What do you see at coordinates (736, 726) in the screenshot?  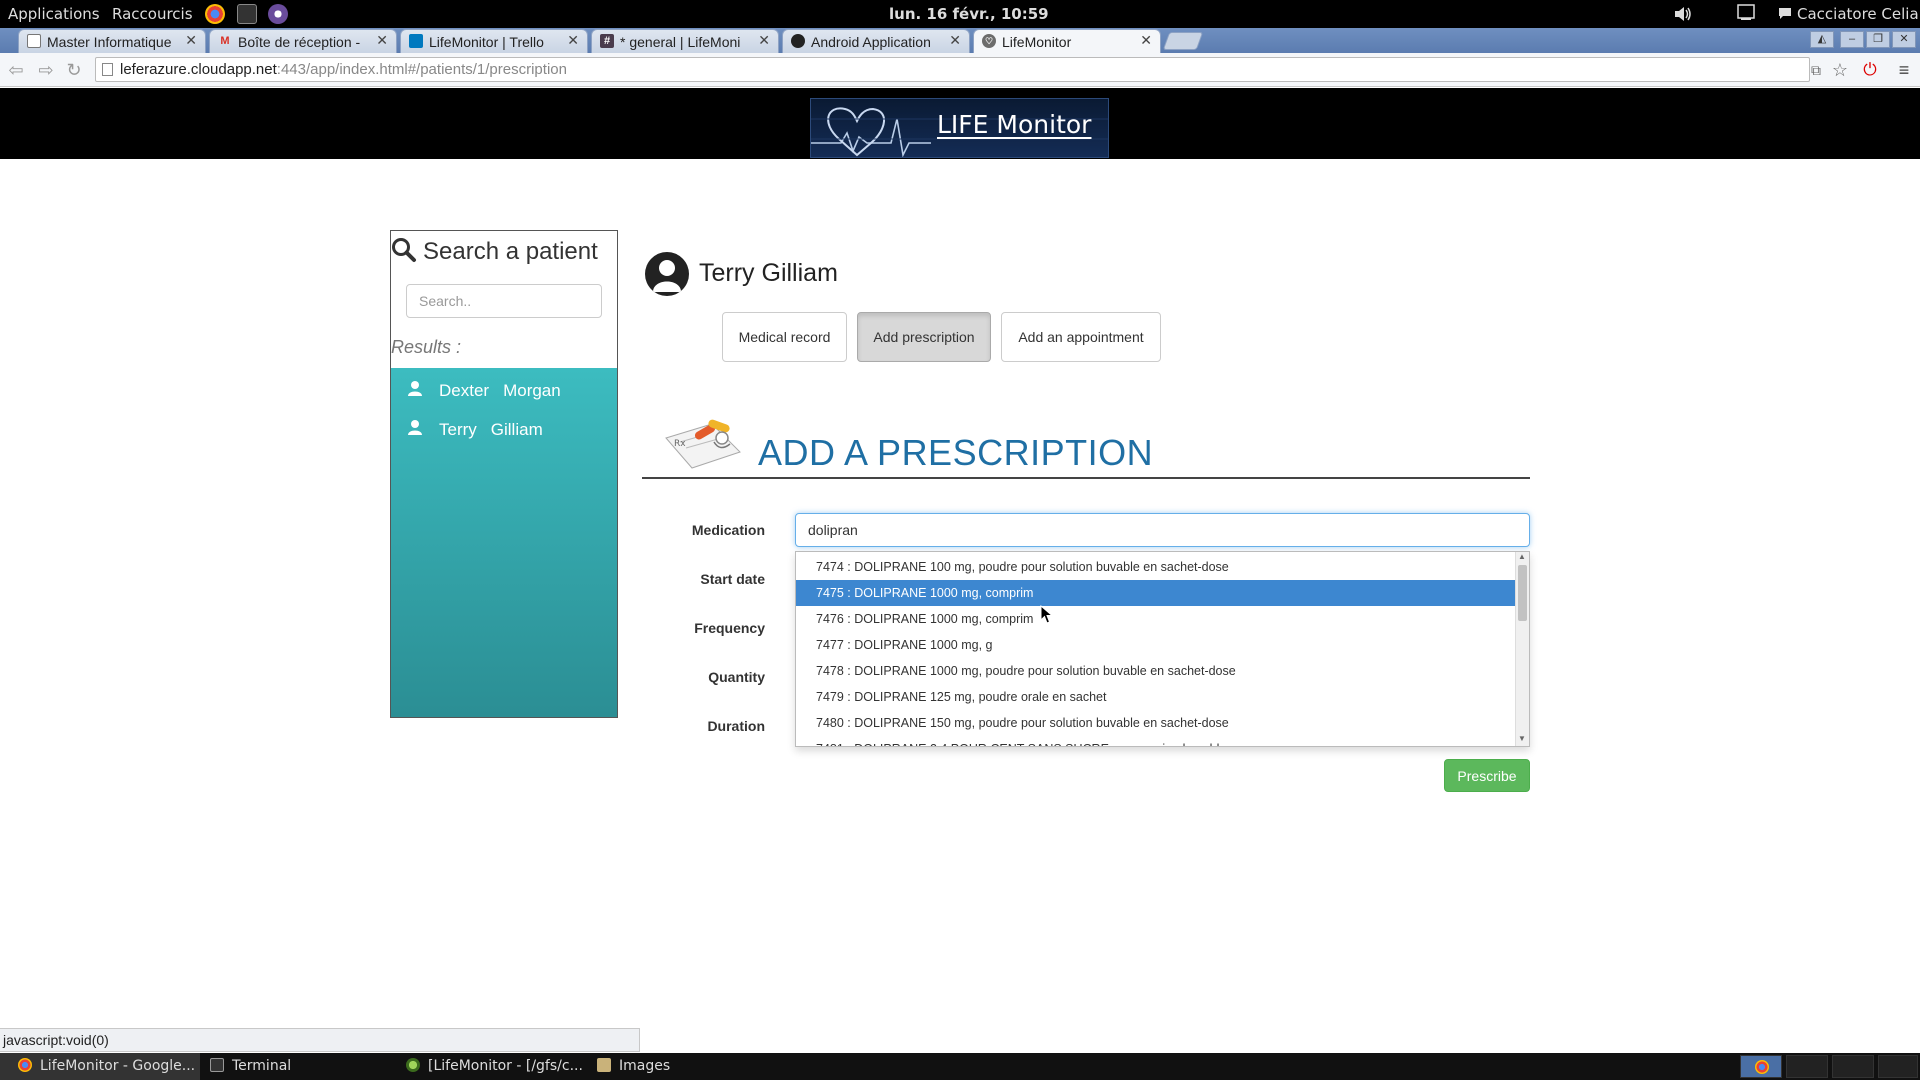 I see `duration-label: Duration` at bounding box center [736, 726].